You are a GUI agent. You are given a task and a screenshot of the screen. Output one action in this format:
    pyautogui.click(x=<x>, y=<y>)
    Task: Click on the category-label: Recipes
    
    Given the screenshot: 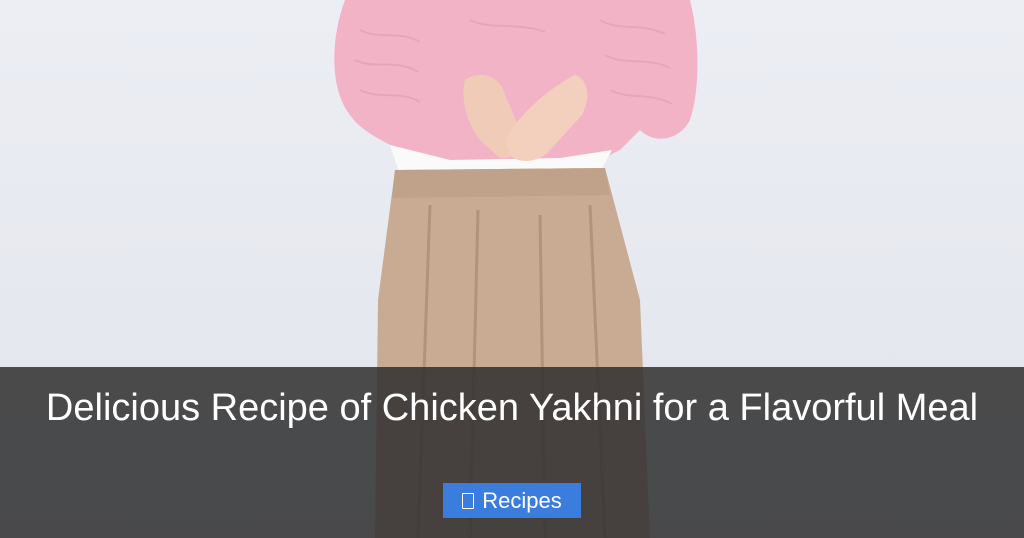 What is the action you would take?
    pyautogui.click(x=522, y=500)
    